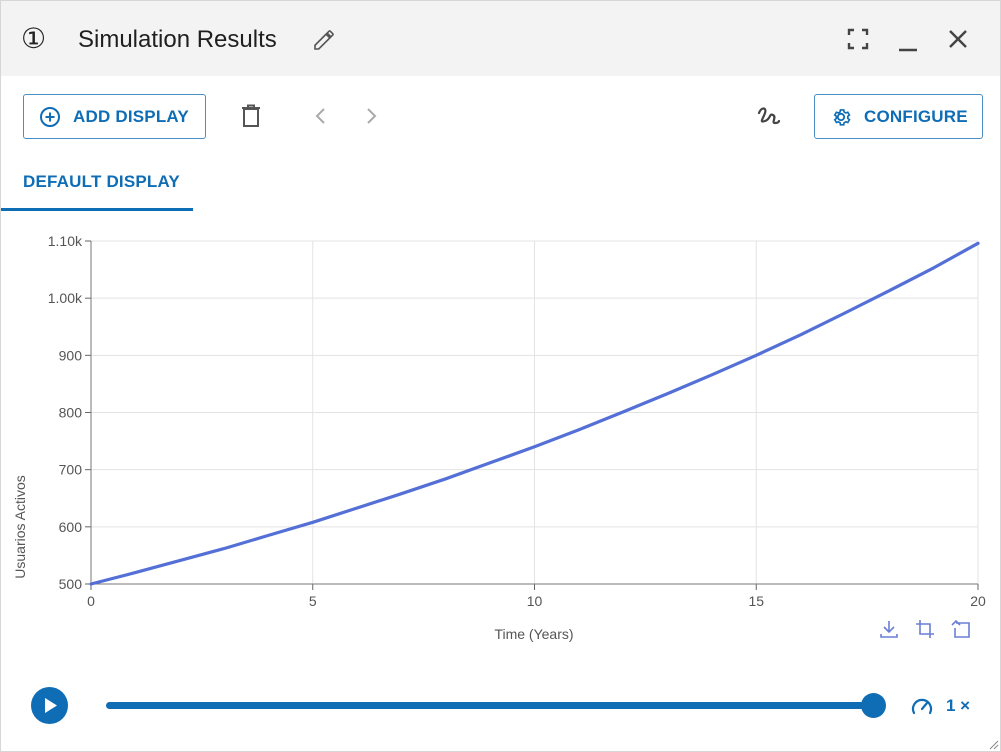 The image size is (1001, 752). What do you see at coordinates (97, 209) in the screenshot?
I see `tab-active-indicator` at bounding box center [97, 209].